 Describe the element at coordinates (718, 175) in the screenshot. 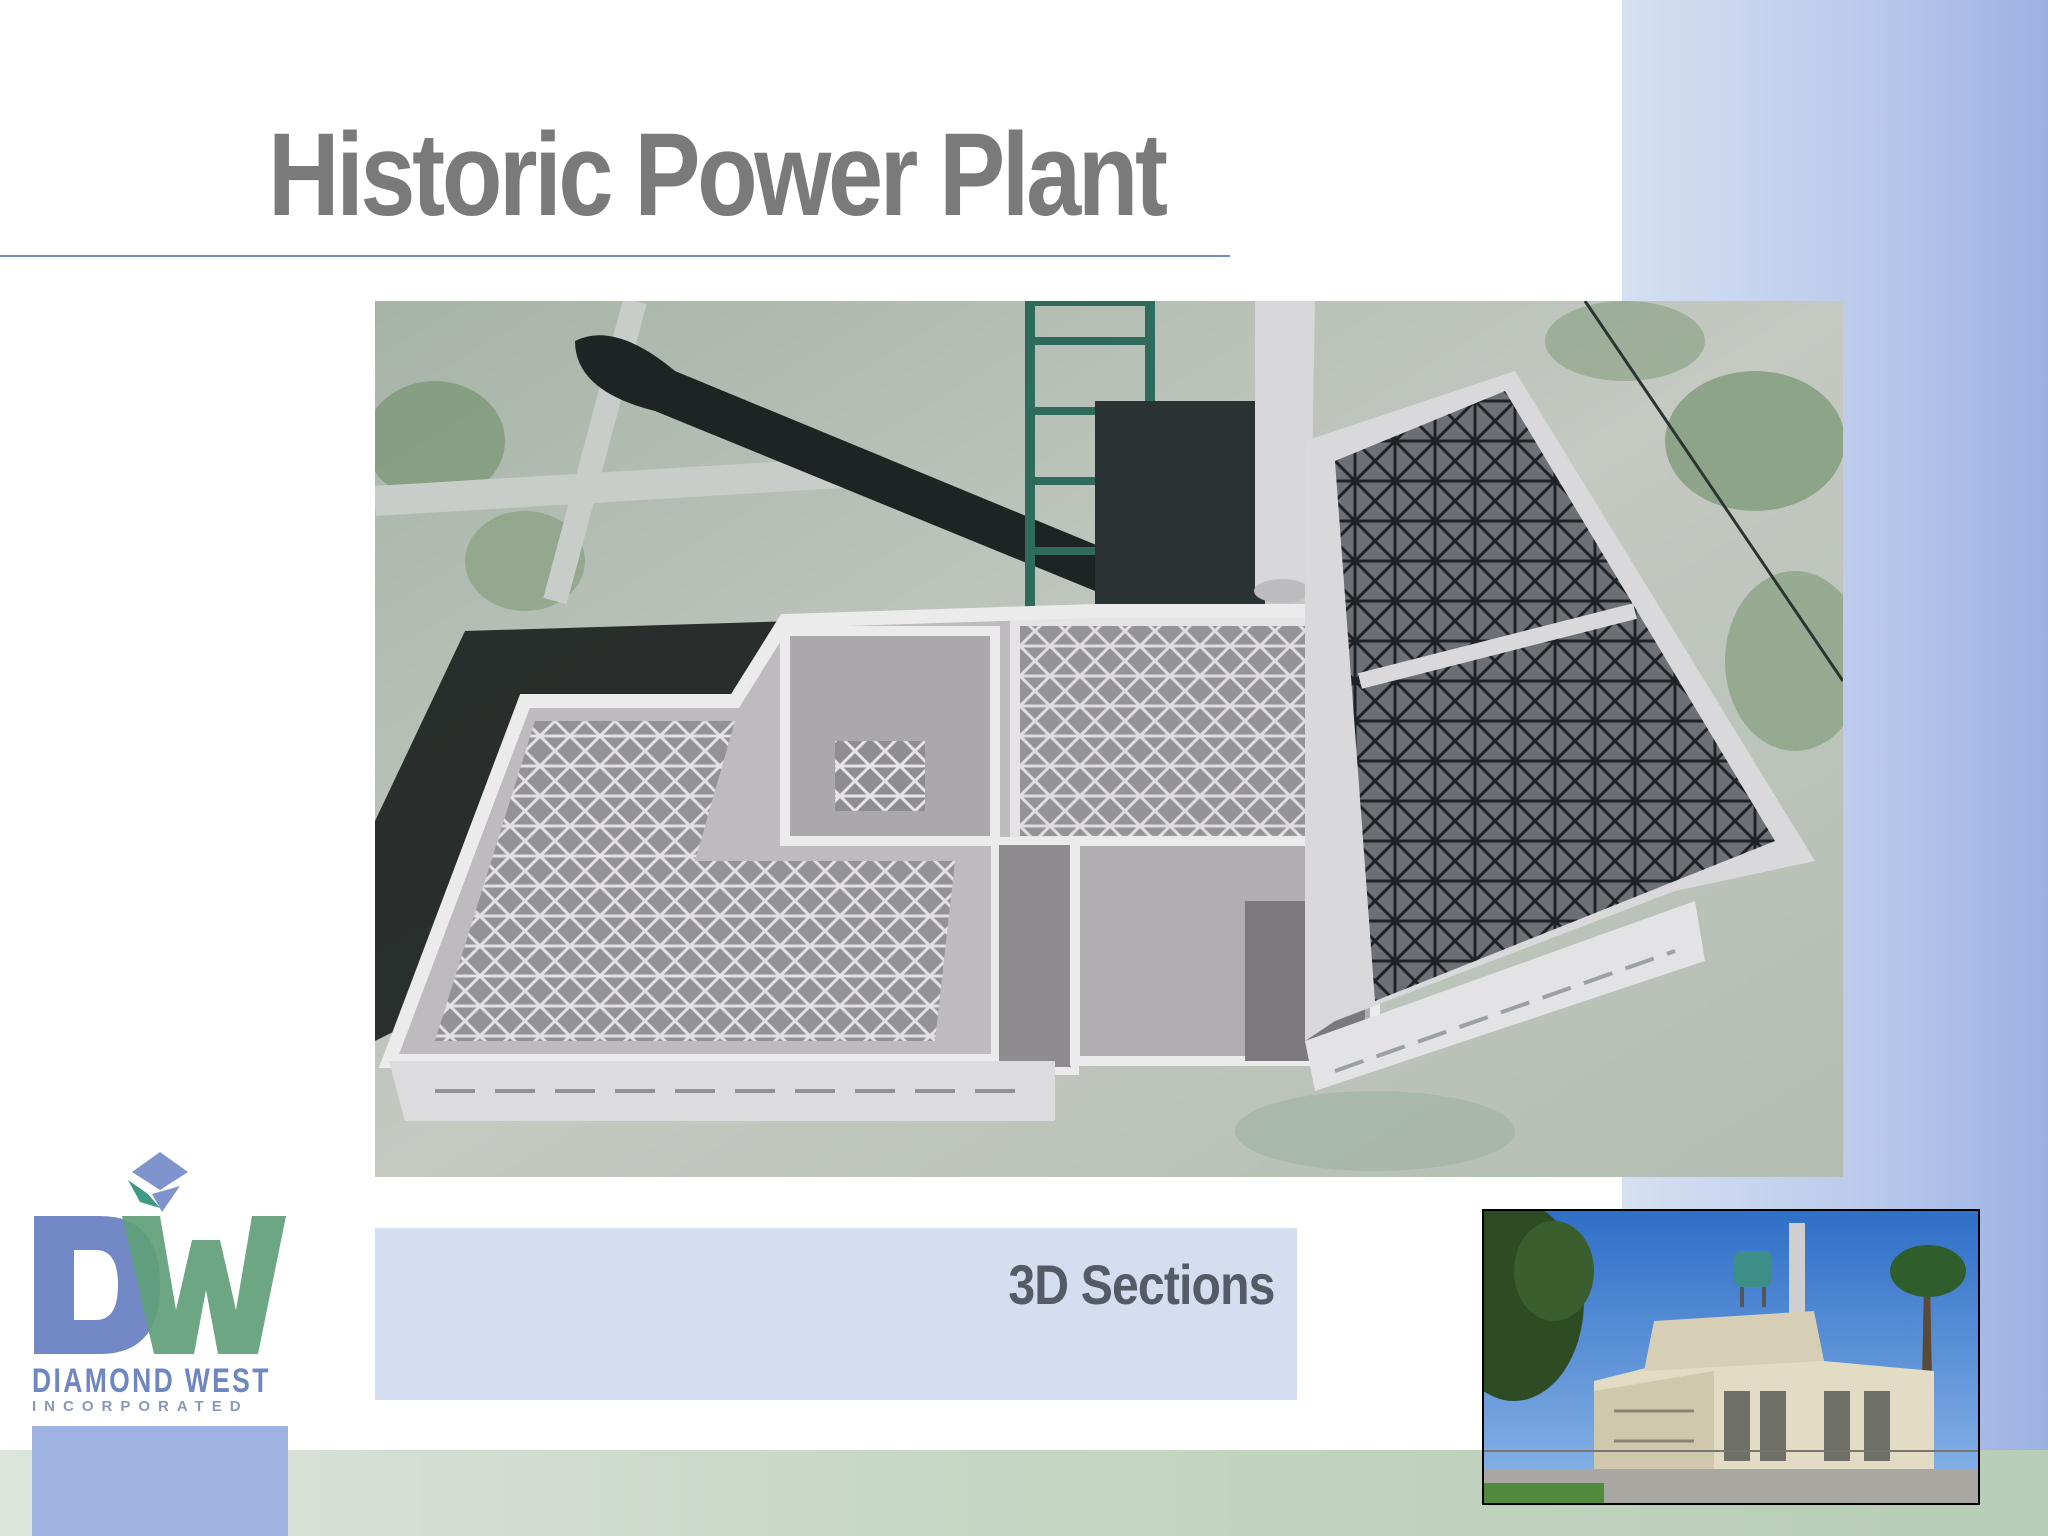

I see `slide-title: Historic Power Plant` at that location.